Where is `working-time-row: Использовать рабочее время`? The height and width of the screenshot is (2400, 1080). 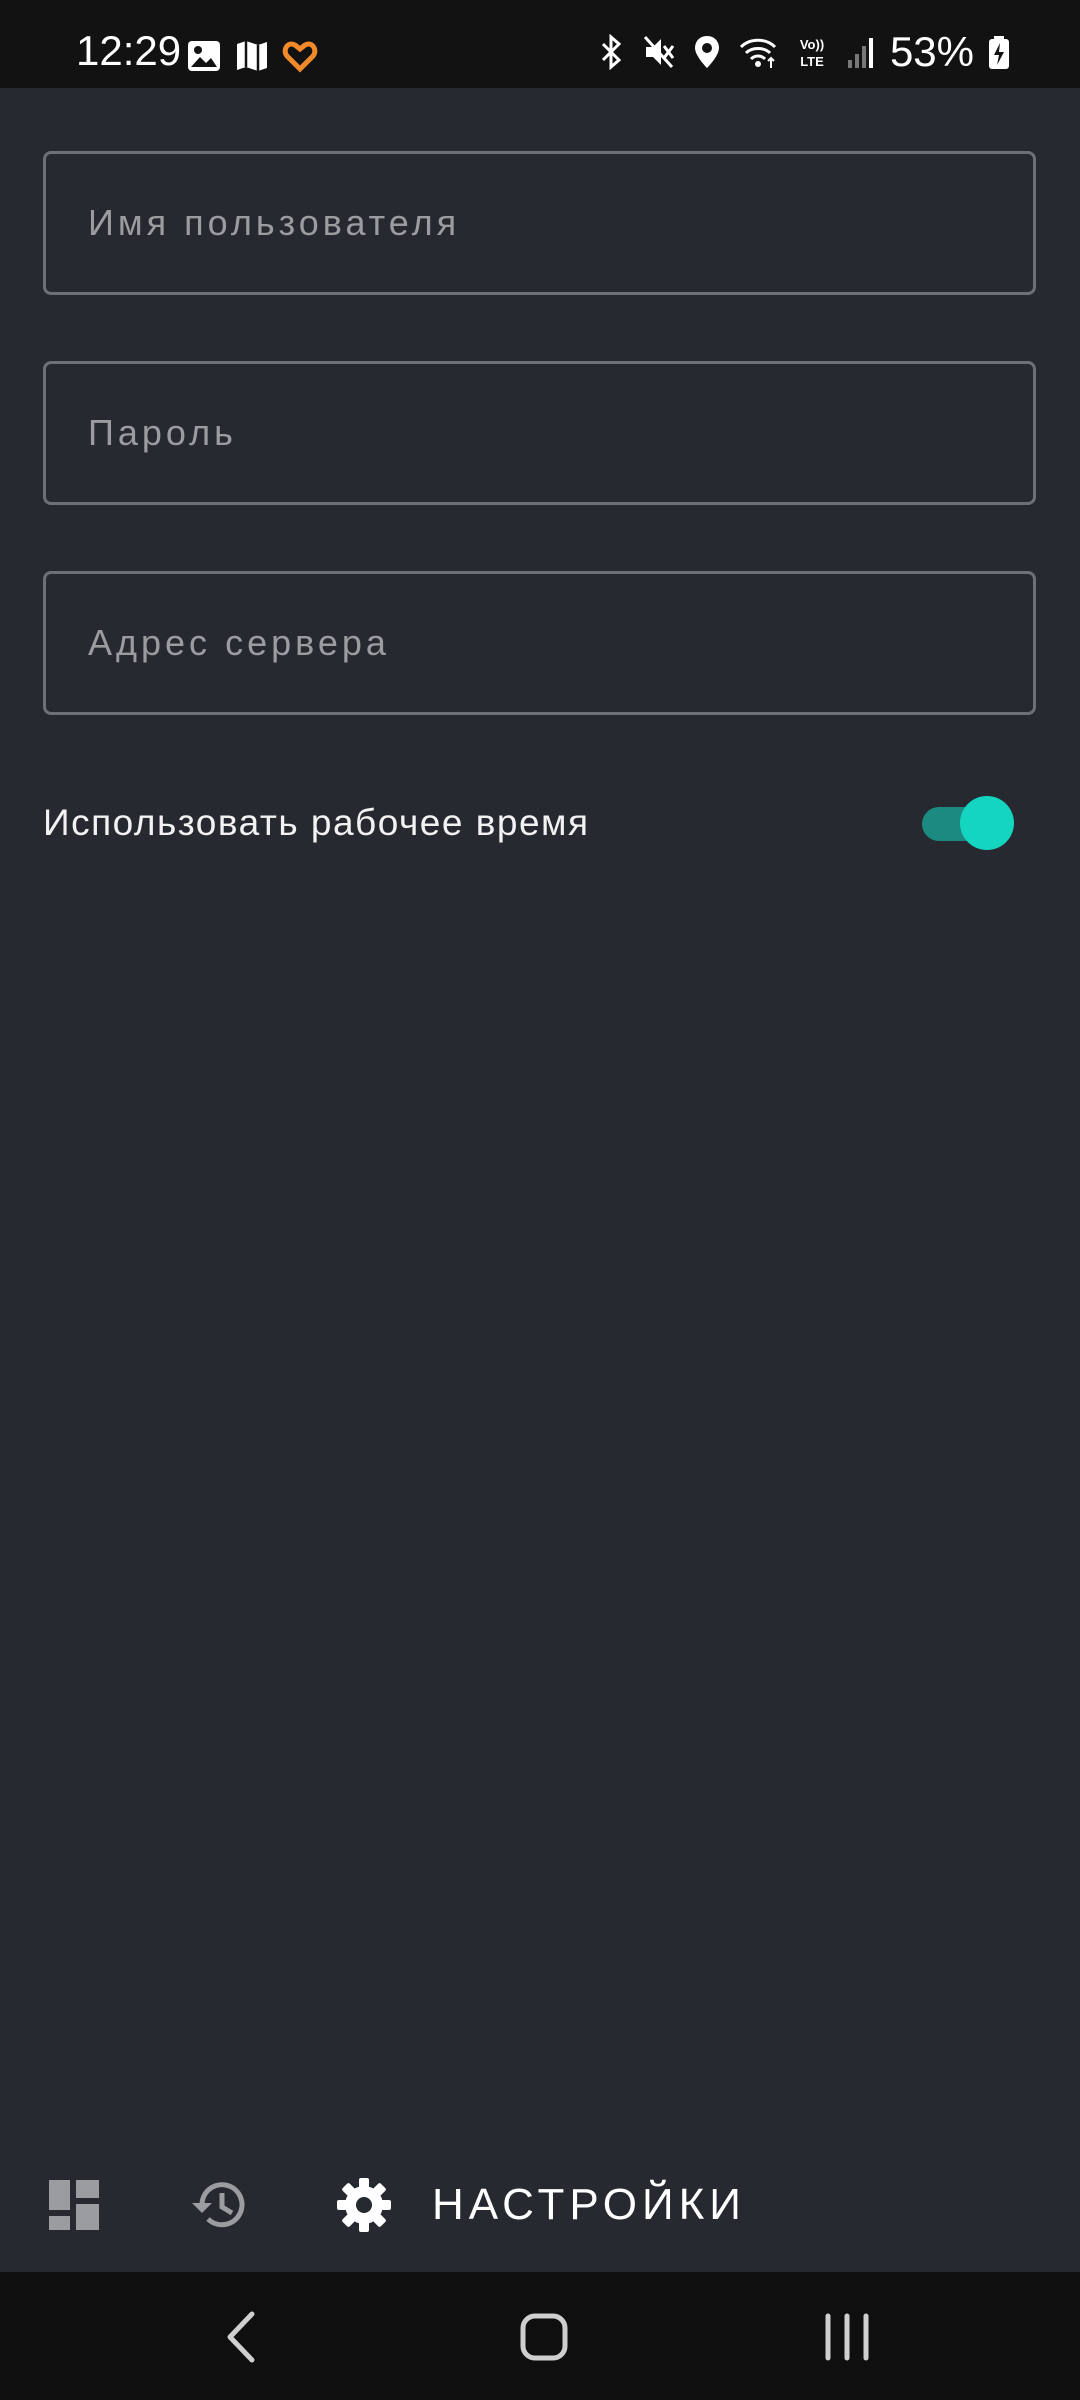 working-time-row: Использовать рабочее время is located at coordinates (539, 823).